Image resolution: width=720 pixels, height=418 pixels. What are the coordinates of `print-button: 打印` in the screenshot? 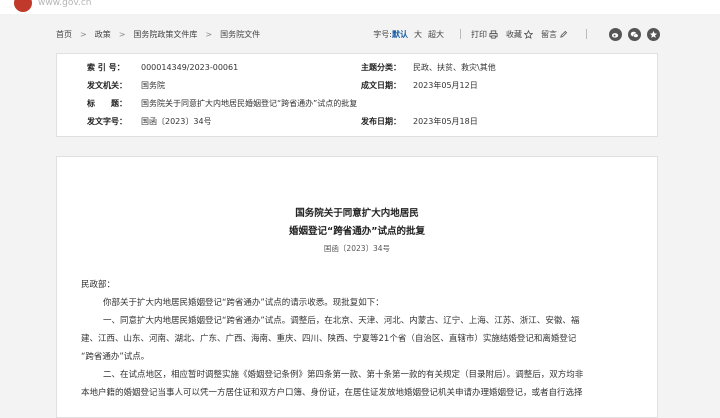 It's located at (484, 34).